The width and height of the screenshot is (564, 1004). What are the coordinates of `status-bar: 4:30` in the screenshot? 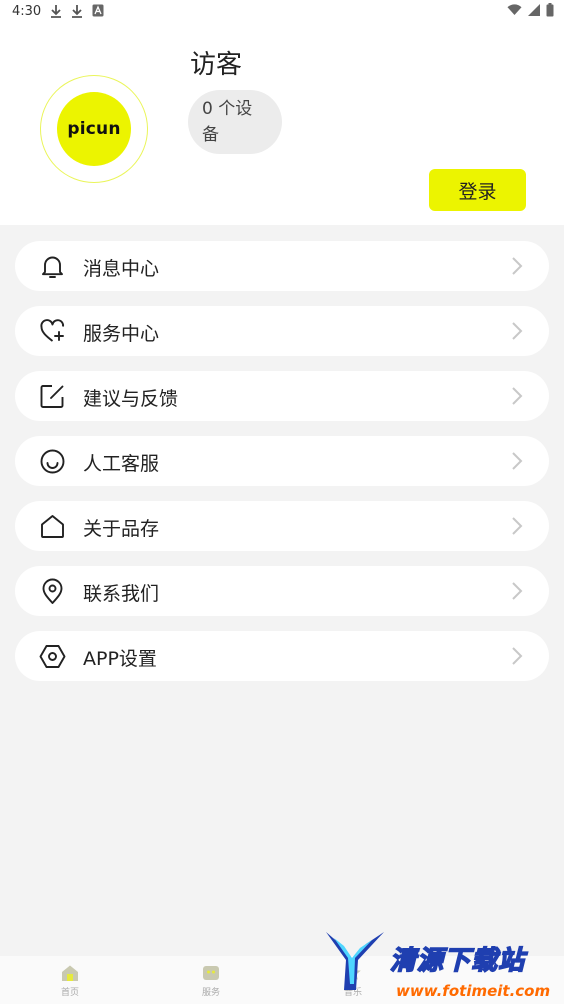 It's located at (282, 13).